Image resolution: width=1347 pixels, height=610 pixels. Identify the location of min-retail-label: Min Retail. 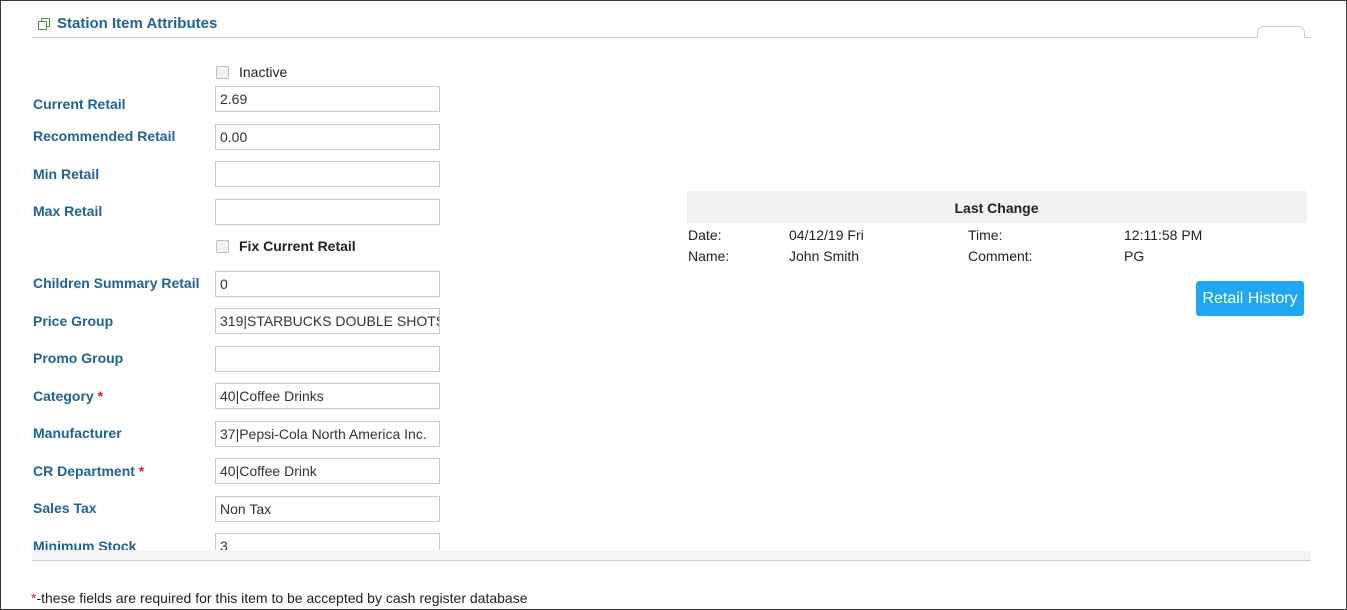
(66, 174).